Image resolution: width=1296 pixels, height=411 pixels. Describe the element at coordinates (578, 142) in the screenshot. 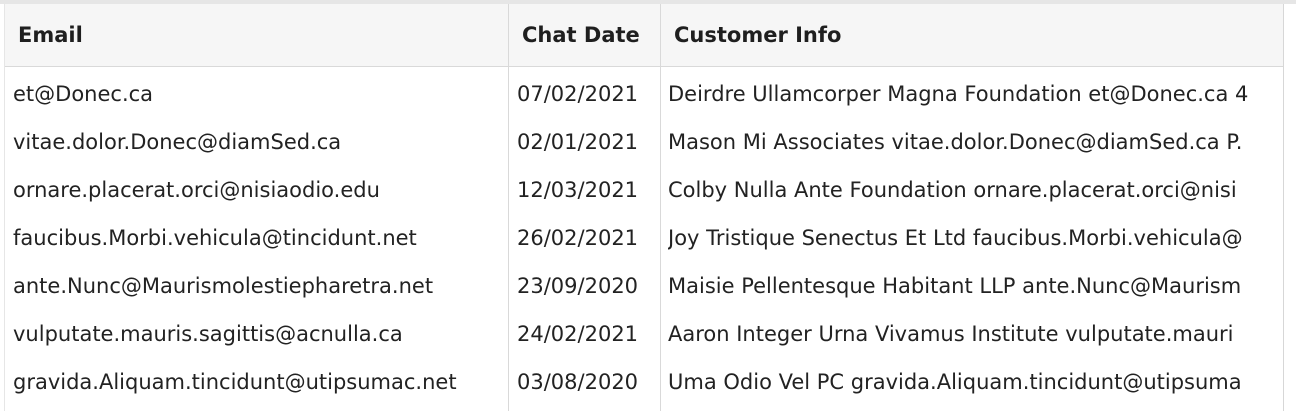

I see `chat-date-cell: 02/01/2021` at that location.